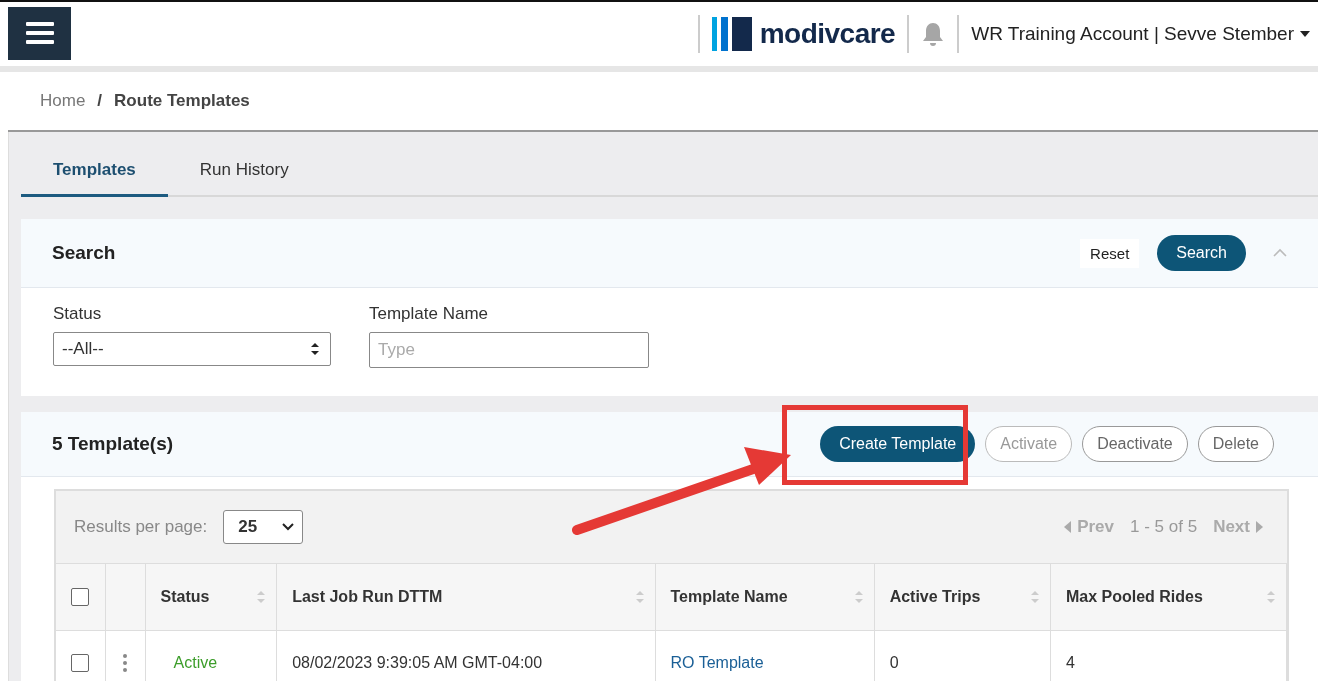  What do you see at coordinates (244, 173) in the screenshot?
I see `tab: Run History` at bounding box center [244, 173].